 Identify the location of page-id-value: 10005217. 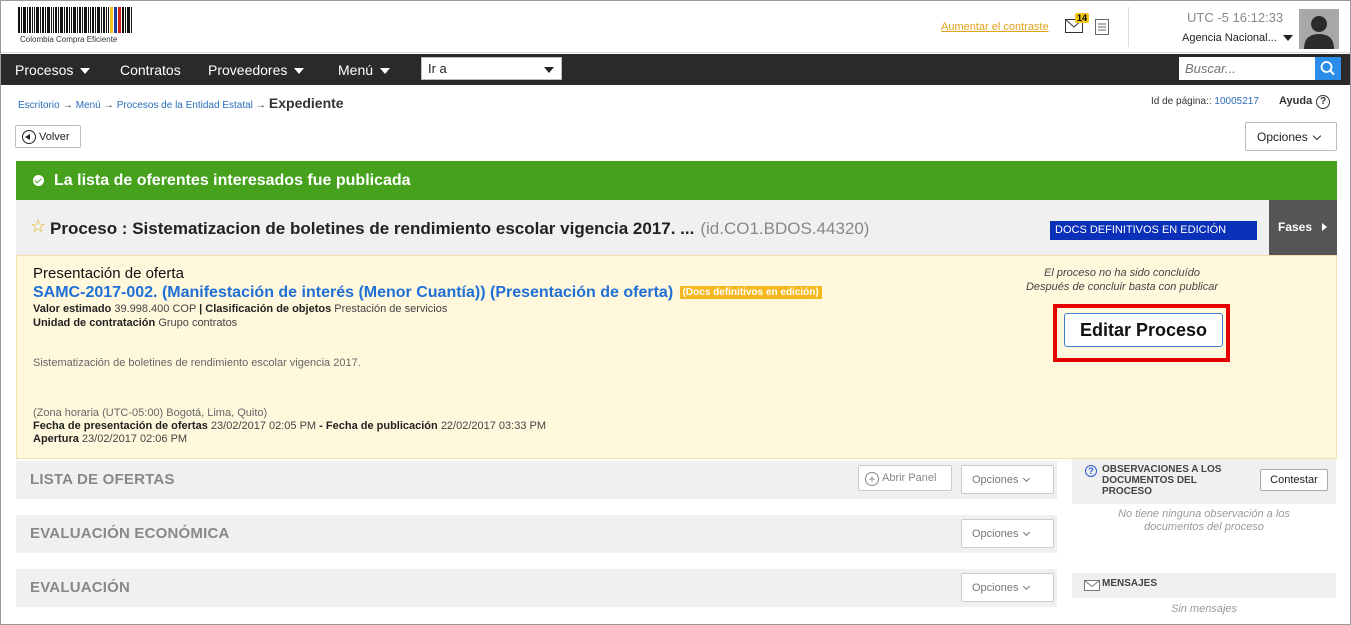
(1236, 101).